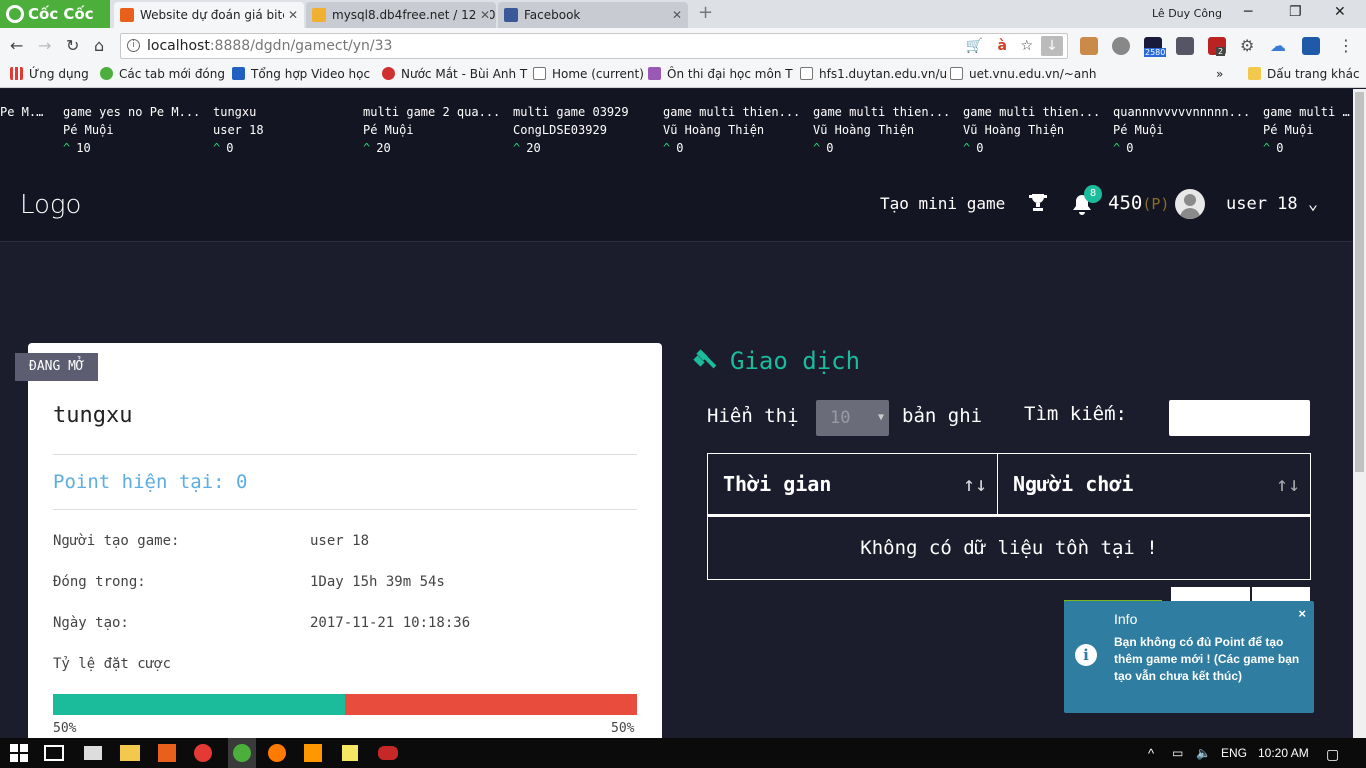 The image size is (1366, 768). Describe the element at coordinates (795, 361) in the screenshot. I see `trades-title: Giao dịch` at that location.